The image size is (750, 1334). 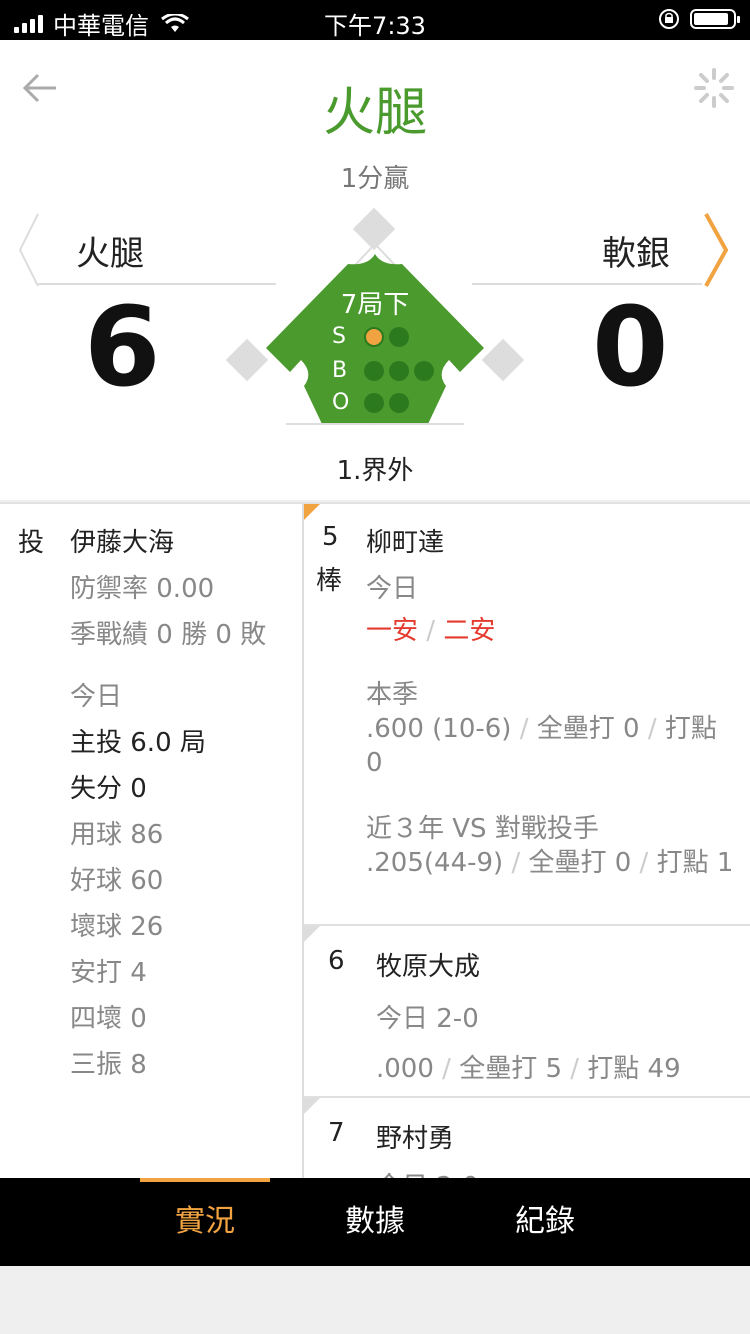 What do you see at coordinates (636, 254) in the screenshot?
I see `team-right-name: 軟銀` at bounding box center [636, 254].